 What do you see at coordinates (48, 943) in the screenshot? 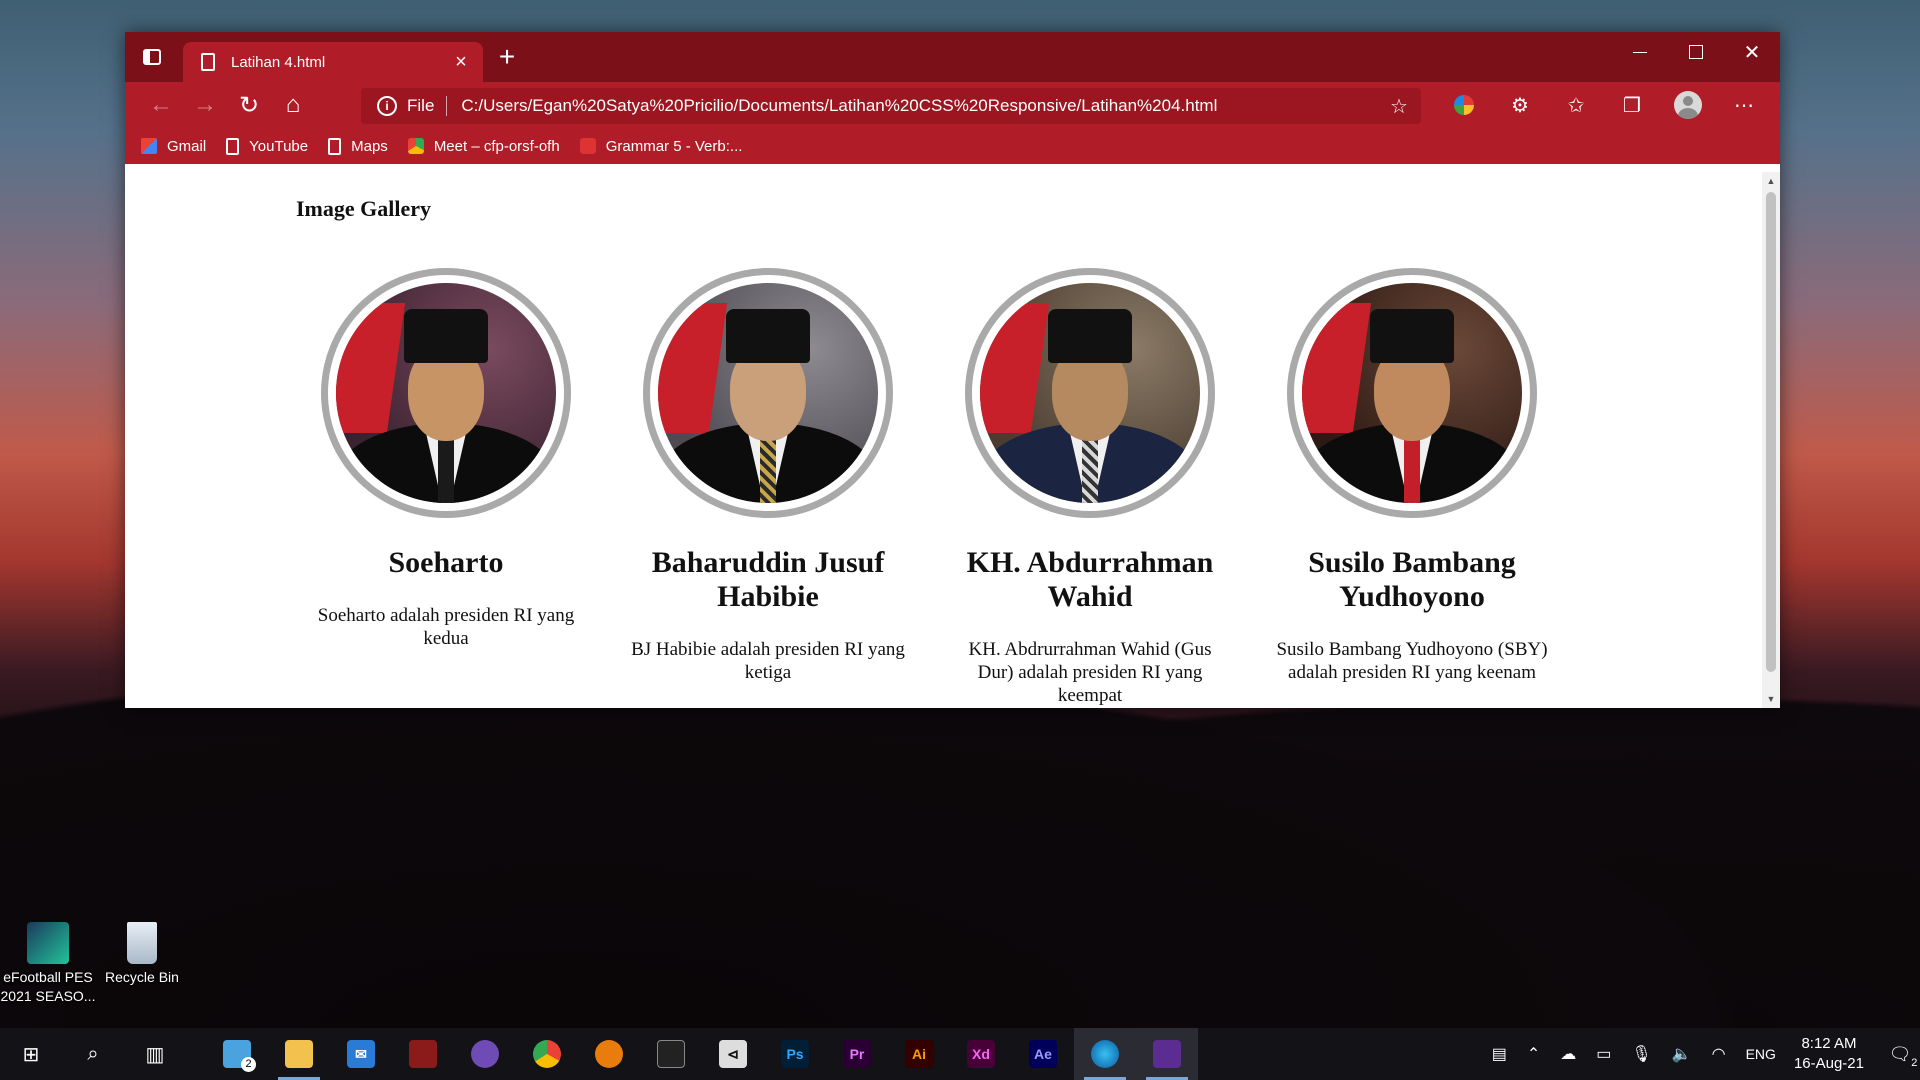
I see `efootball-app-icon` at bounding box center [48, 943].